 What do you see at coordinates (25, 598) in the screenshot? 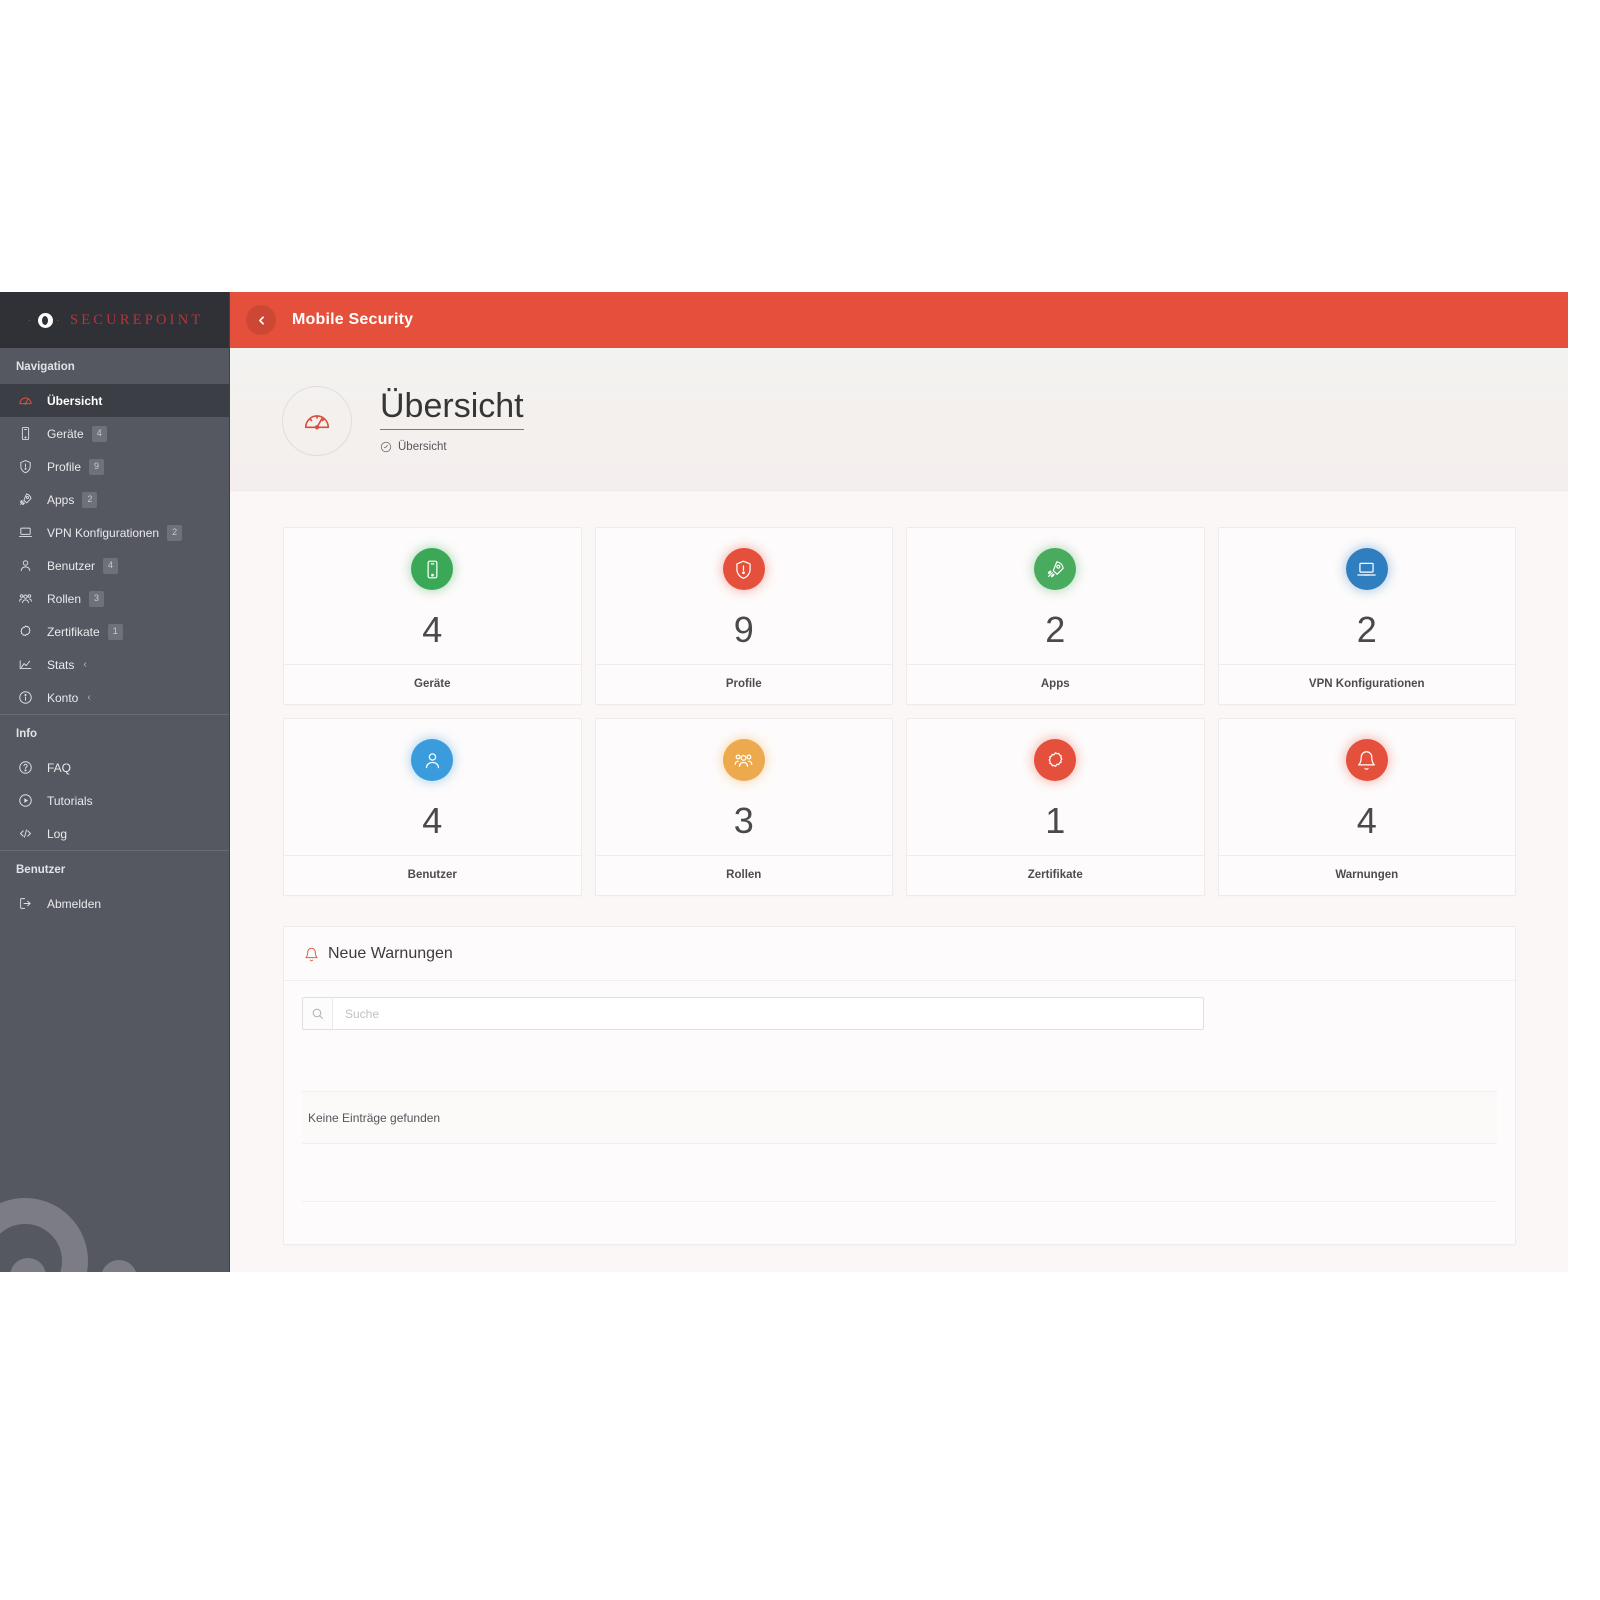
I see `users-group-icon` at bounding box center [25, 598].